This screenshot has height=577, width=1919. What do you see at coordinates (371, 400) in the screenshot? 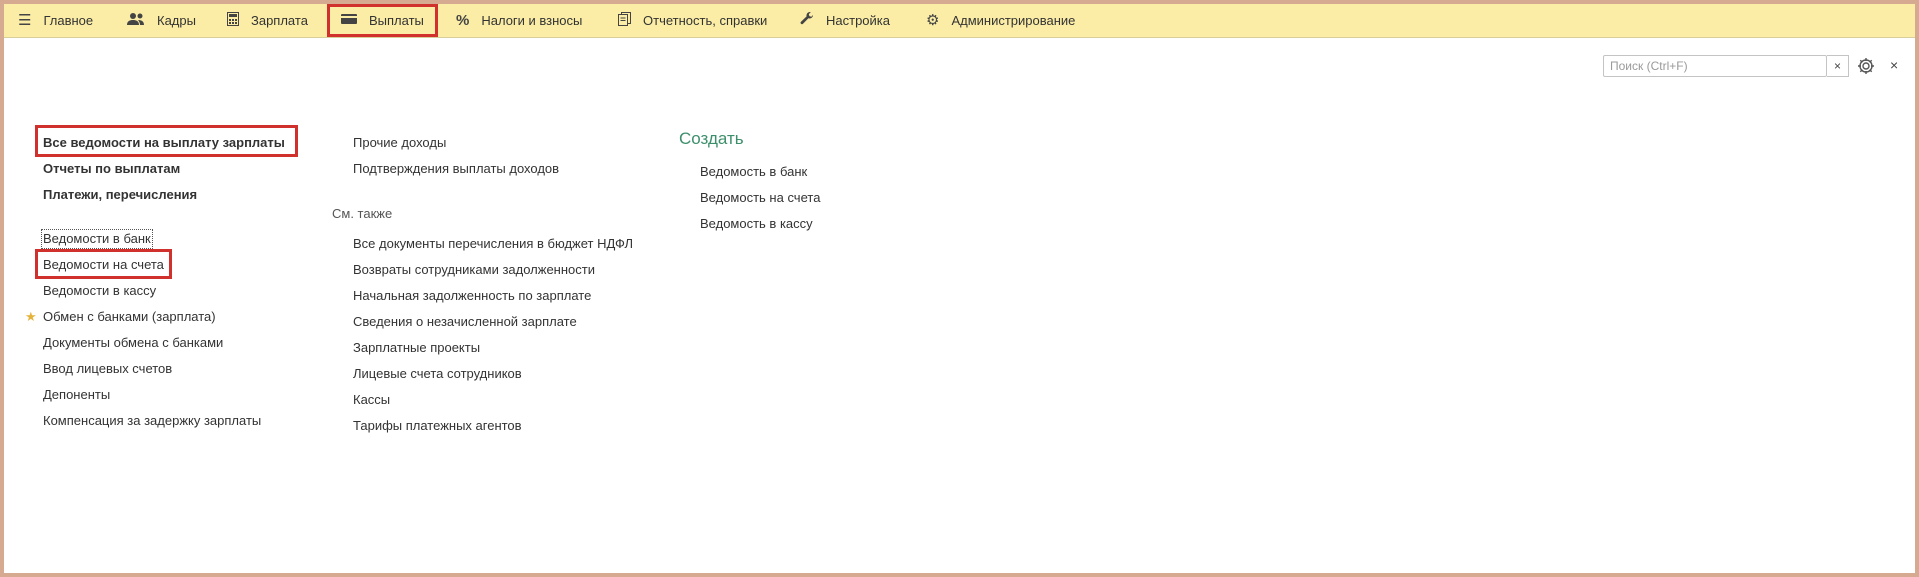
I see `cash-desks-link: Кассы` at bounding box center [371, 400].